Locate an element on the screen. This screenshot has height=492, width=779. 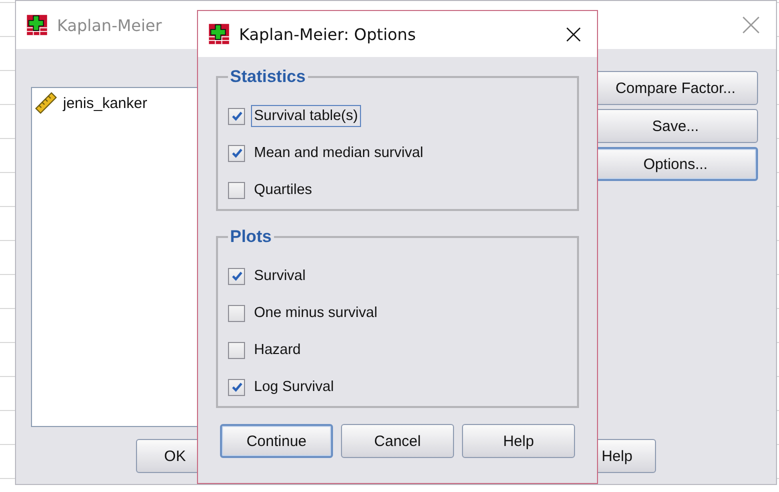
checkbox-label: Hazard is located at coordinates (277, 350).